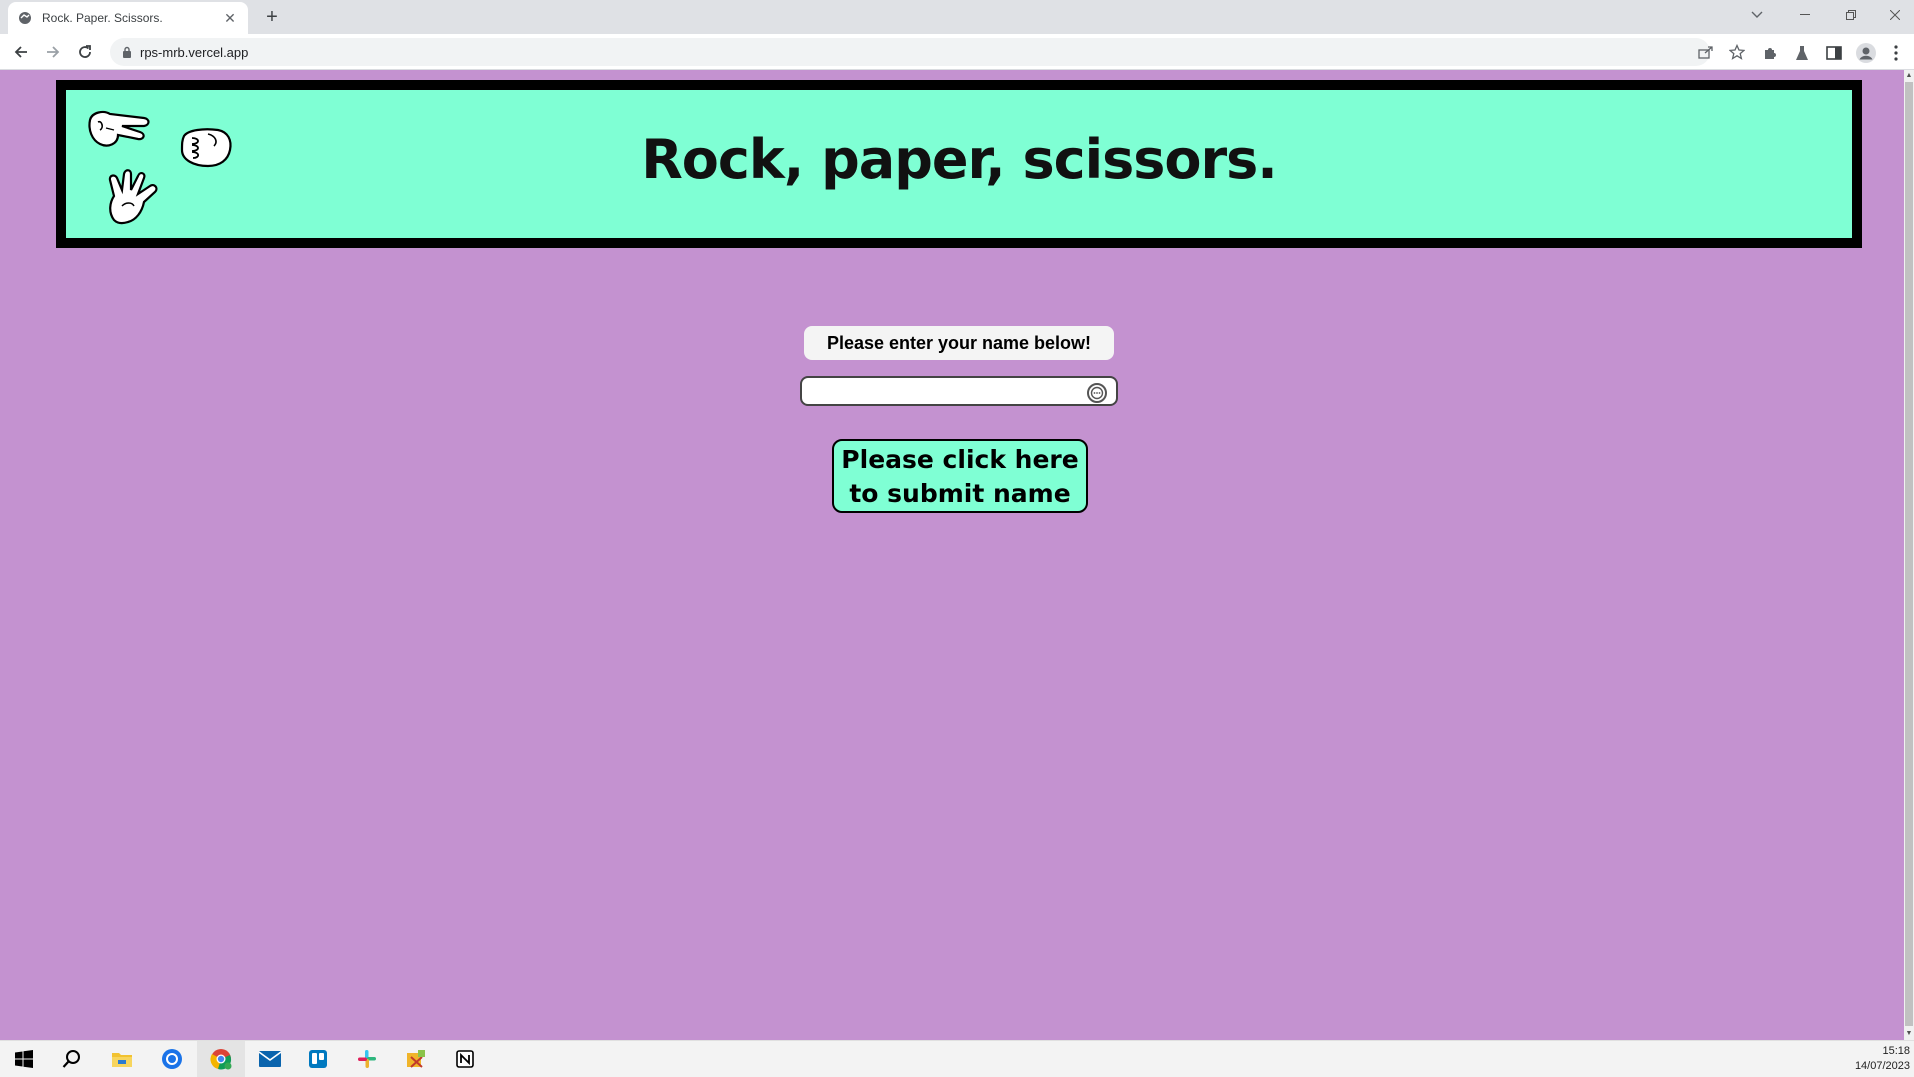 Image resolution: width=1914 pixels, height=1077 pixels. What do you see at coordinates (272, 17) in the screenshot?
I see `new-tab-button: +` at bounding box center [272, 17].